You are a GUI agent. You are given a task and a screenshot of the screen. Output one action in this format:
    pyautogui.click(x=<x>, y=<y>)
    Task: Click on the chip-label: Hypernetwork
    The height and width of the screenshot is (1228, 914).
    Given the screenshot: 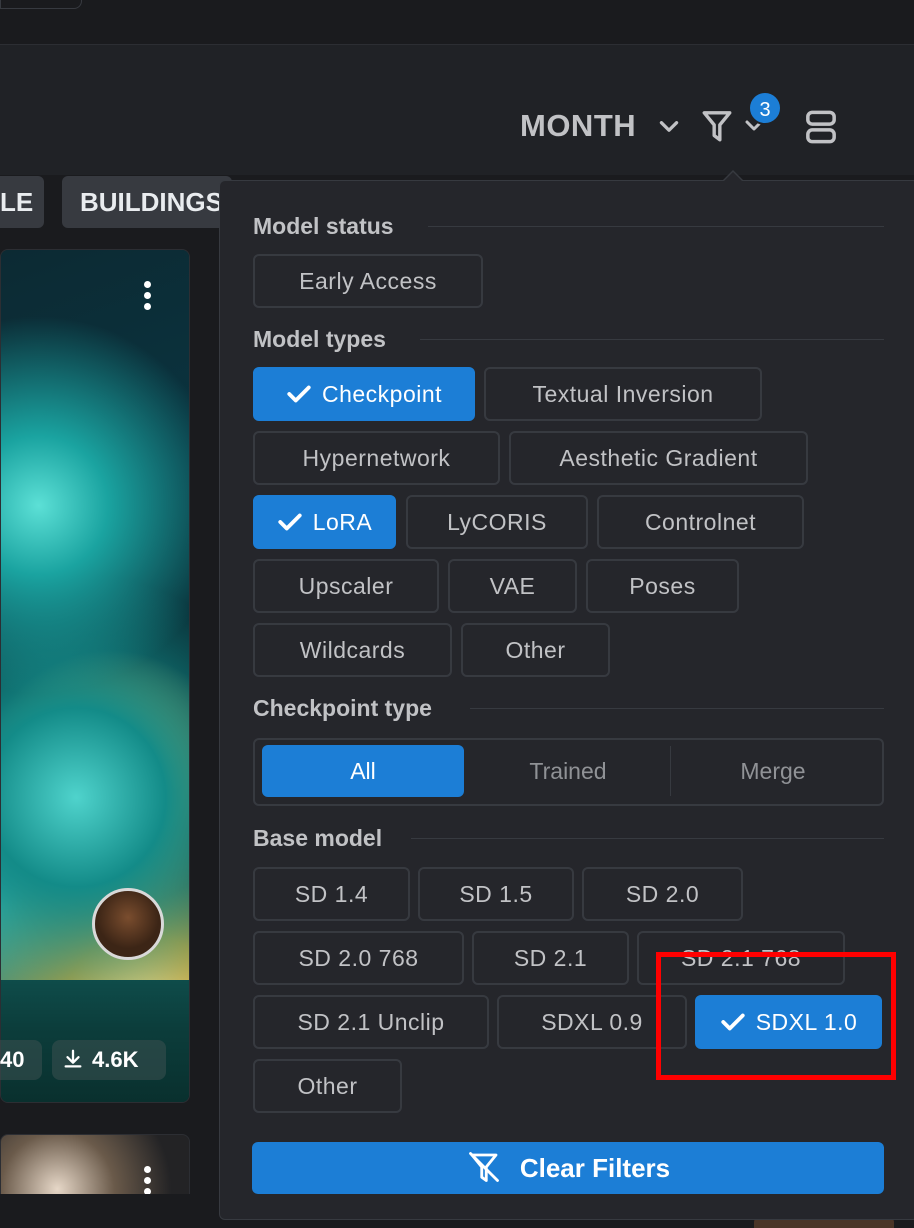 What is the action you would take?
    pyautogui.click(x=376, y=458)
    